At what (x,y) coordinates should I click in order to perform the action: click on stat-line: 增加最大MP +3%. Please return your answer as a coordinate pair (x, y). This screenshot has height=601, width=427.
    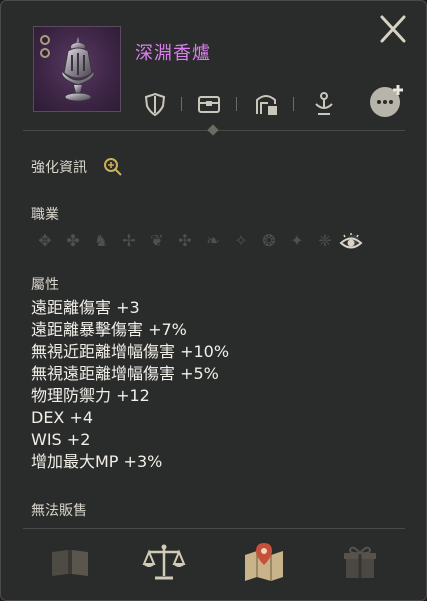
    Looking at the image, I should click on (97, 461).